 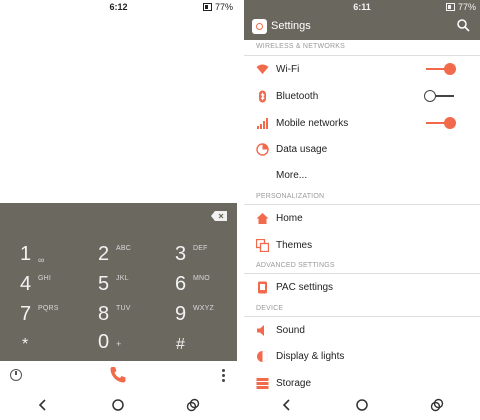 I want to click on key-digit: *, so click(x=25, y=344).